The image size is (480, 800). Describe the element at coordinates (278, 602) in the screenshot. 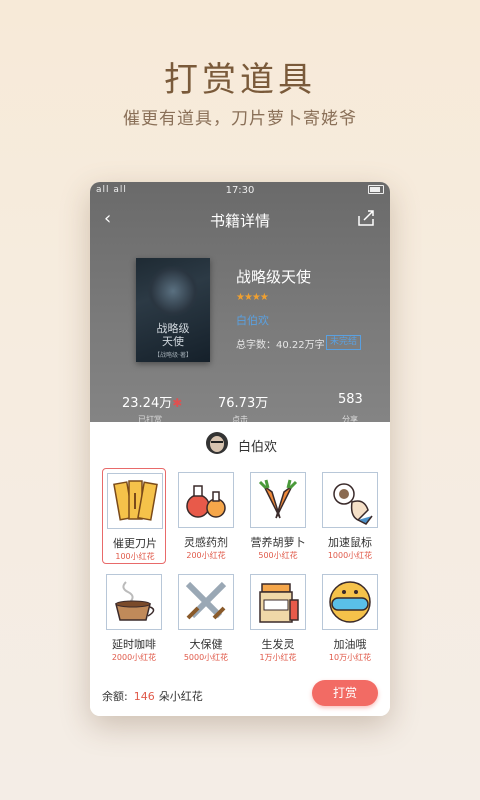

I see `hair-tonic-icon` at that location.